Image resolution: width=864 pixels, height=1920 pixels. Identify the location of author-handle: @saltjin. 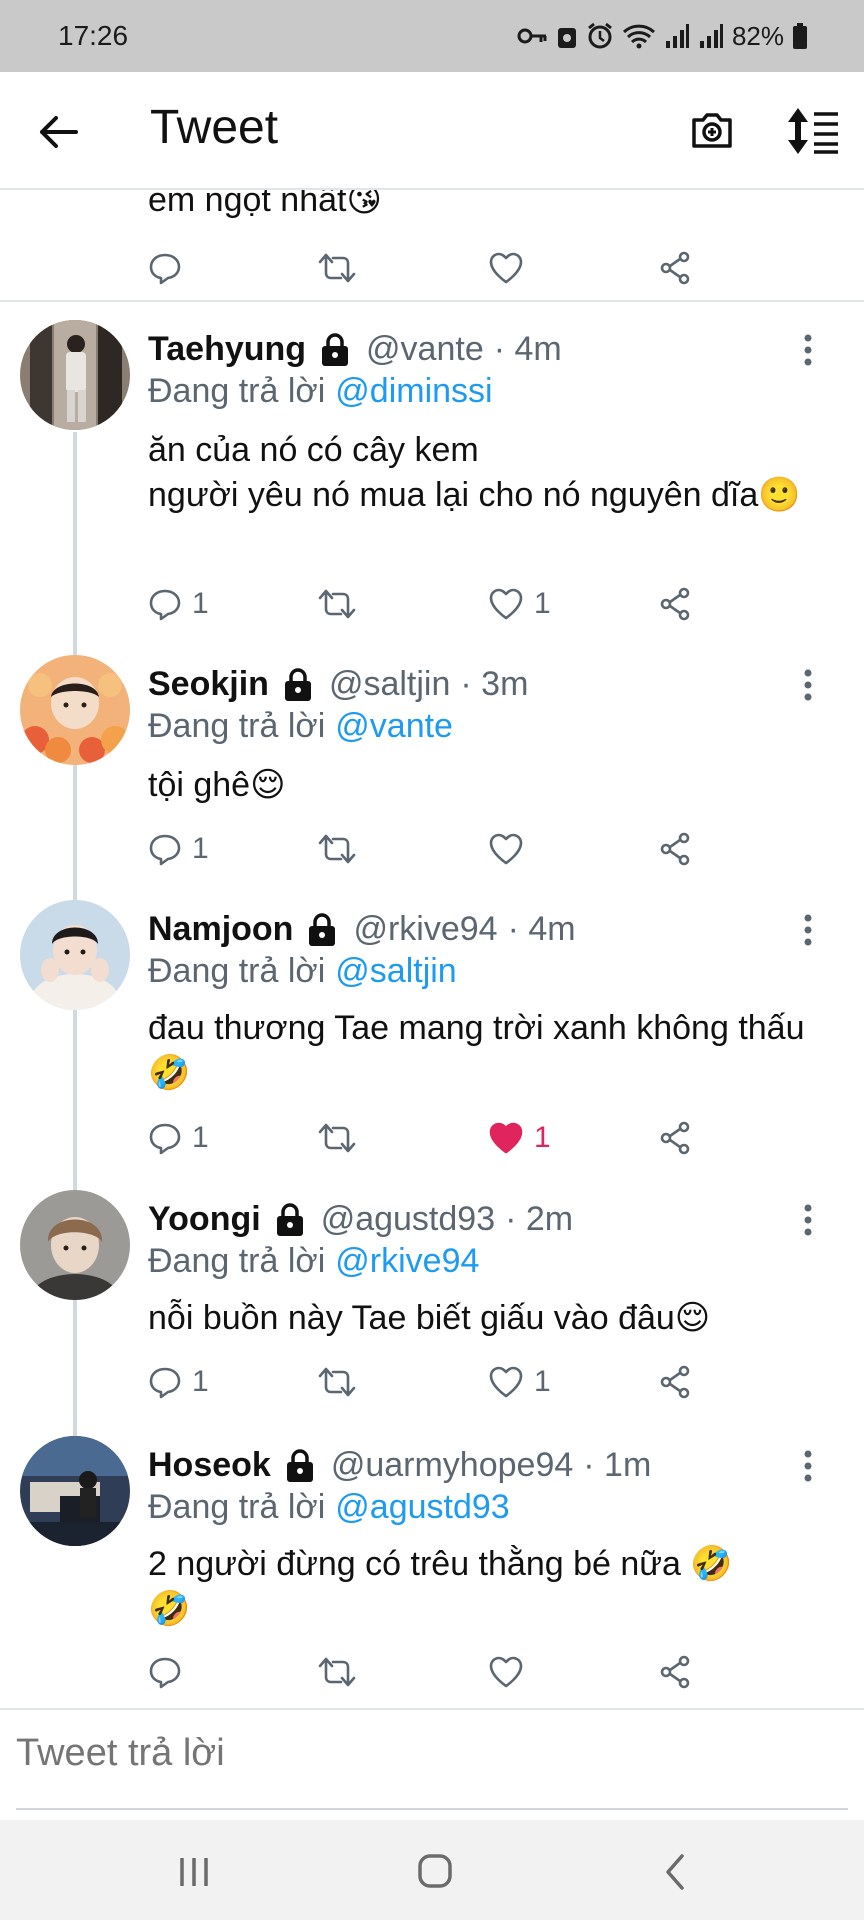
(389, 684).